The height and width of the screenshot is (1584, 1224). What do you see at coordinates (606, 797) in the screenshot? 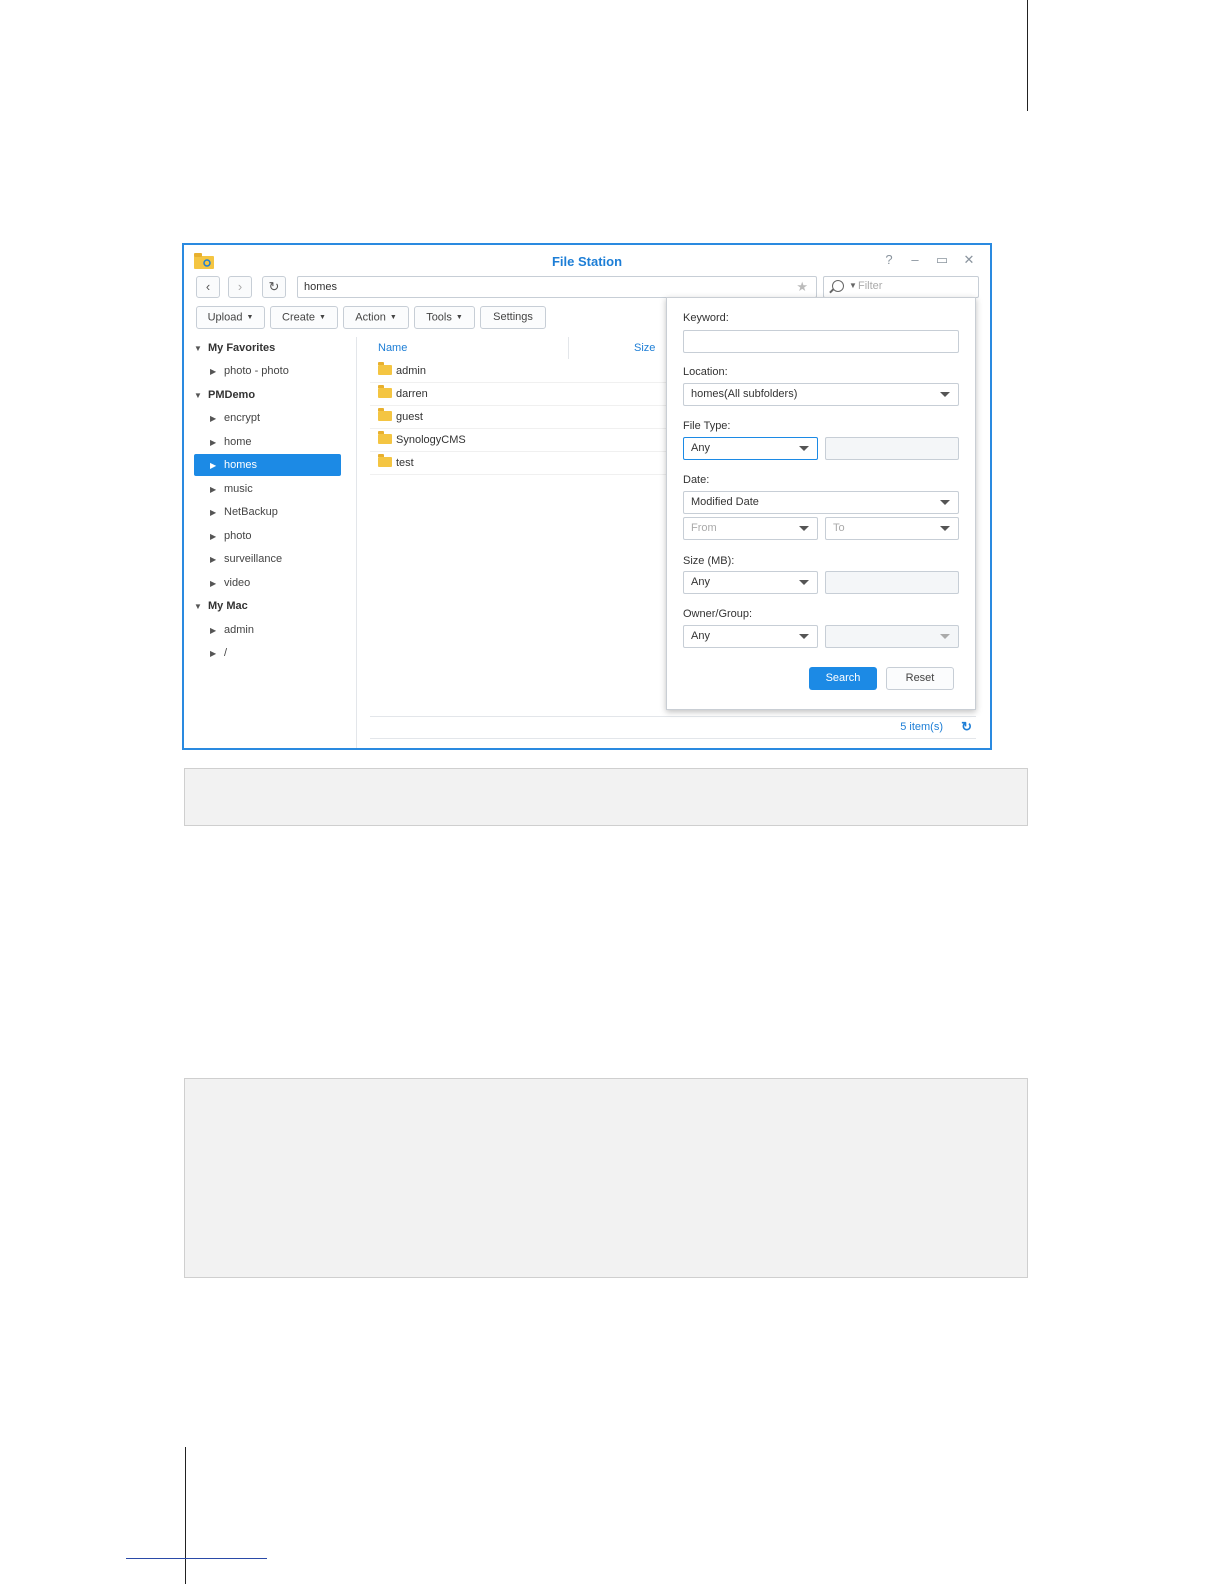
I see `note-box` at bounding box center [606, 797].